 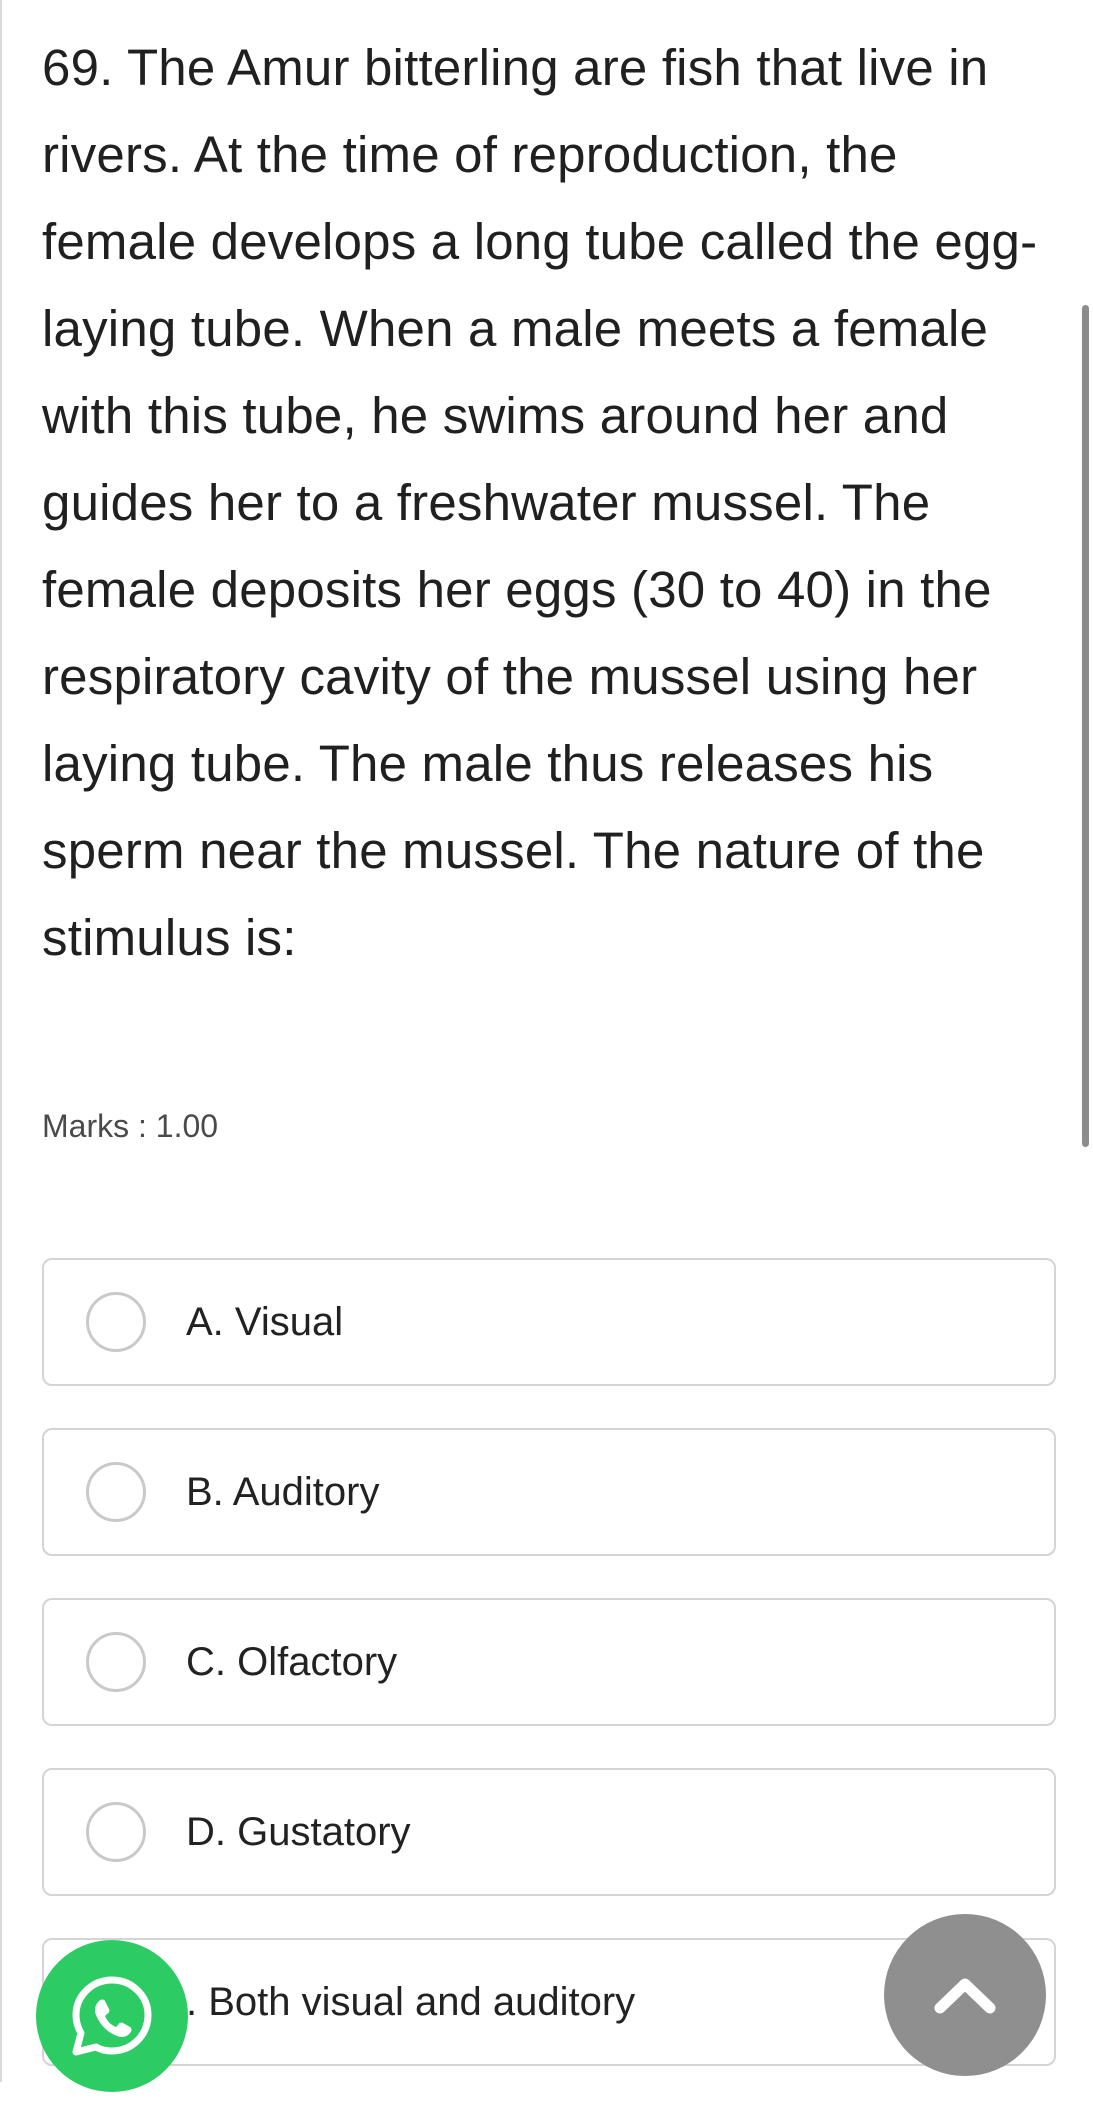 What do you see at coordinates (265, 1321) in the screenshot?
I see `option-label: A. Visual` at bounding box center [265, 1321].